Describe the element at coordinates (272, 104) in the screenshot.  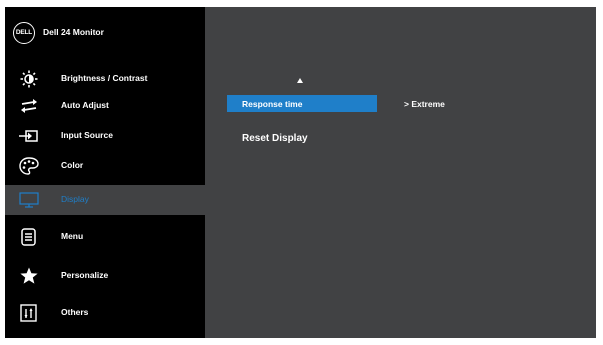
I see `submenu-item-label: Response time` at that location.